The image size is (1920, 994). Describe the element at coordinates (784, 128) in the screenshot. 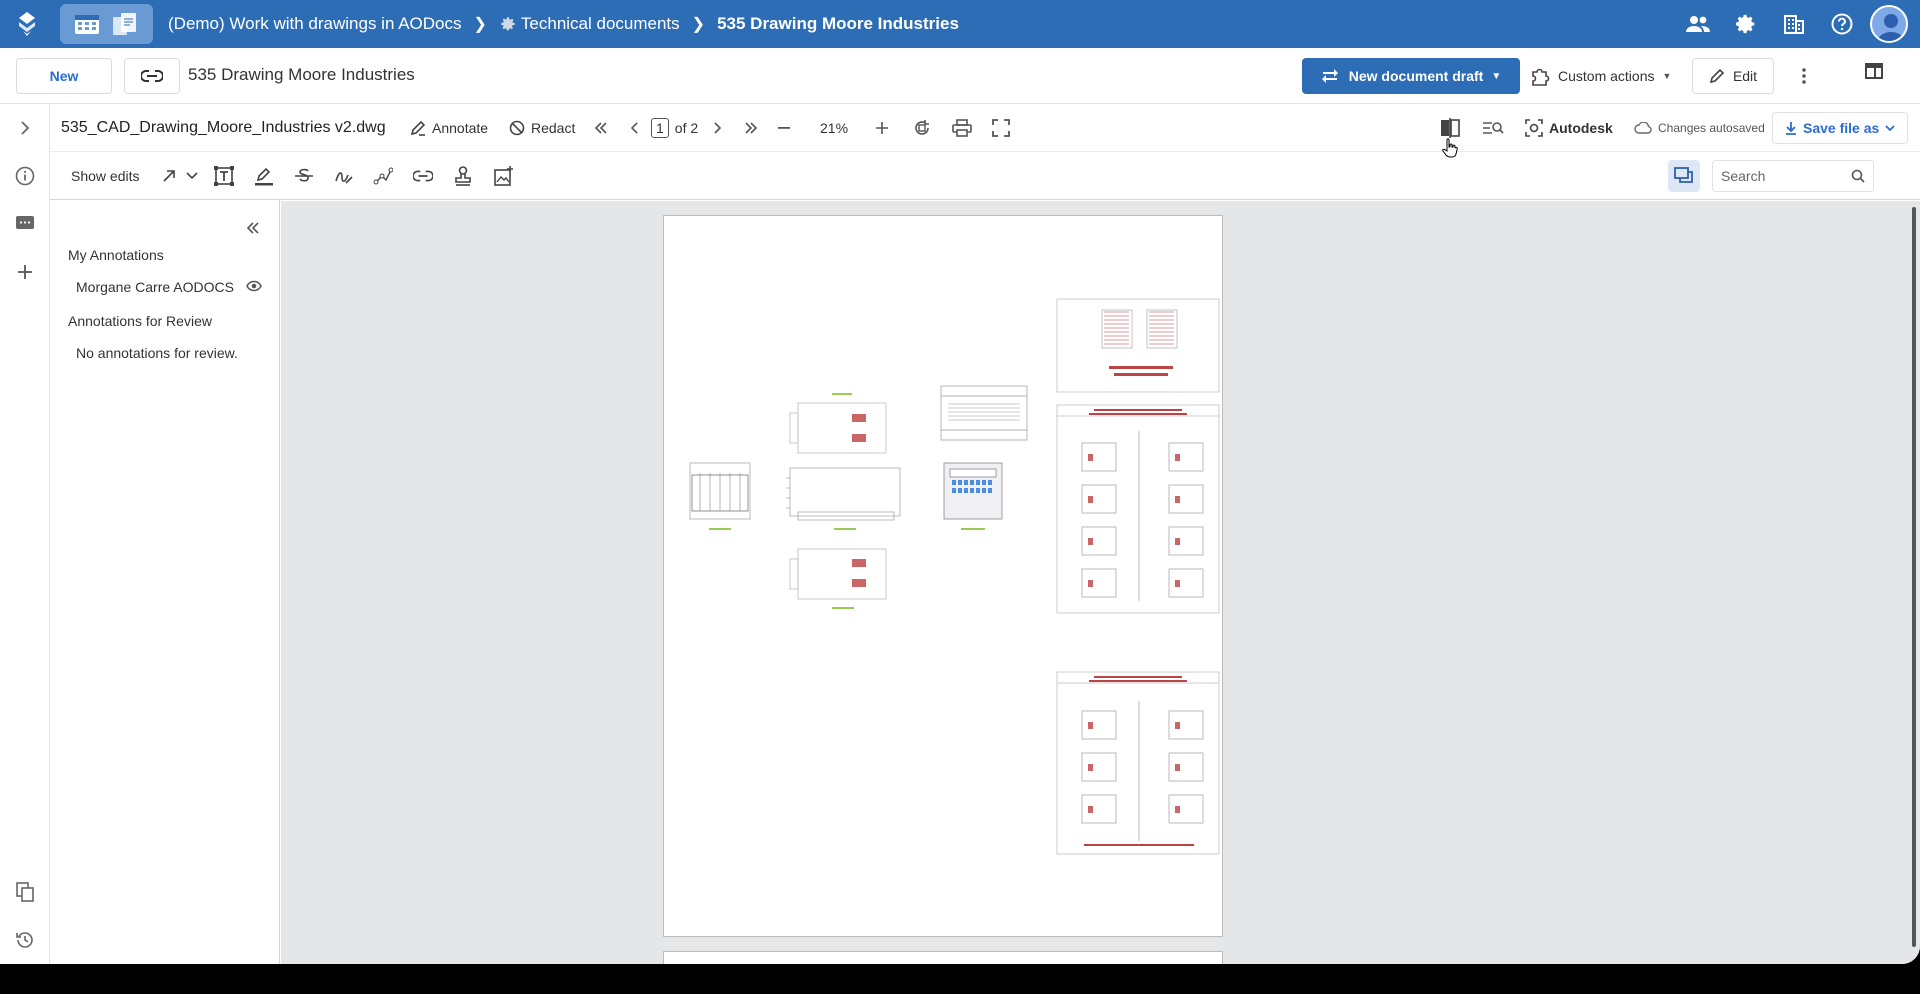

I see `zoom-out-icon` at that location.